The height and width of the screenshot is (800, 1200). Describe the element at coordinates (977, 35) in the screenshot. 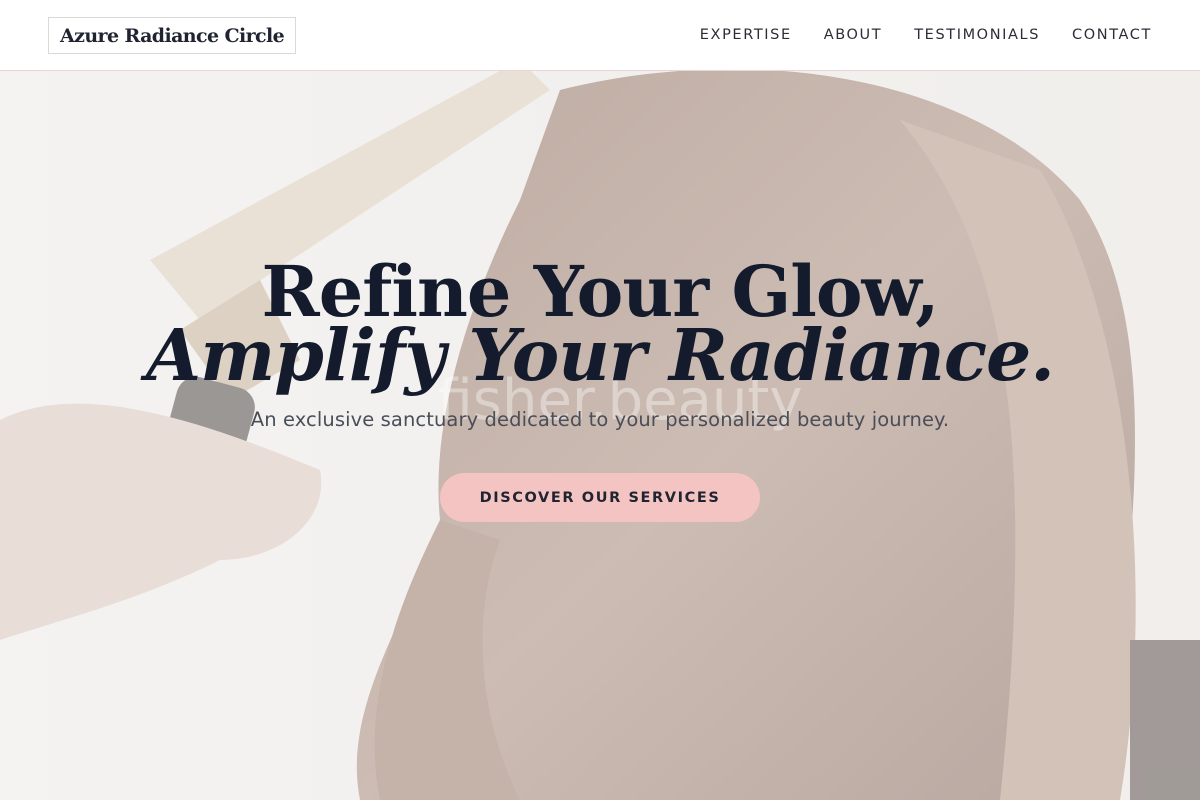

I see `nav-testimonials: TESTIMONIALS` at that location.